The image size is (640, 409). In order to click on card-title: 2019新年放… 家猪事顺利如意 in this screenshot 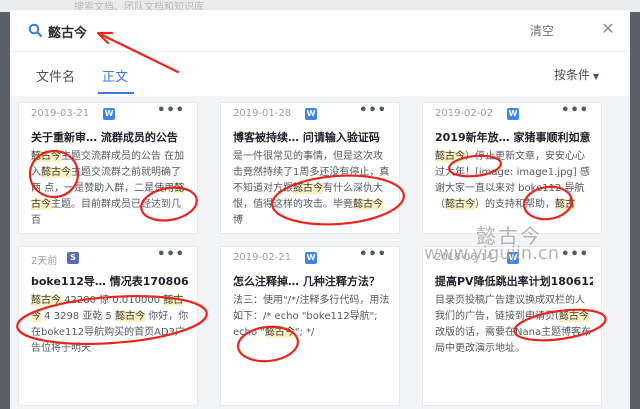, I will do `click(513, 137)`.